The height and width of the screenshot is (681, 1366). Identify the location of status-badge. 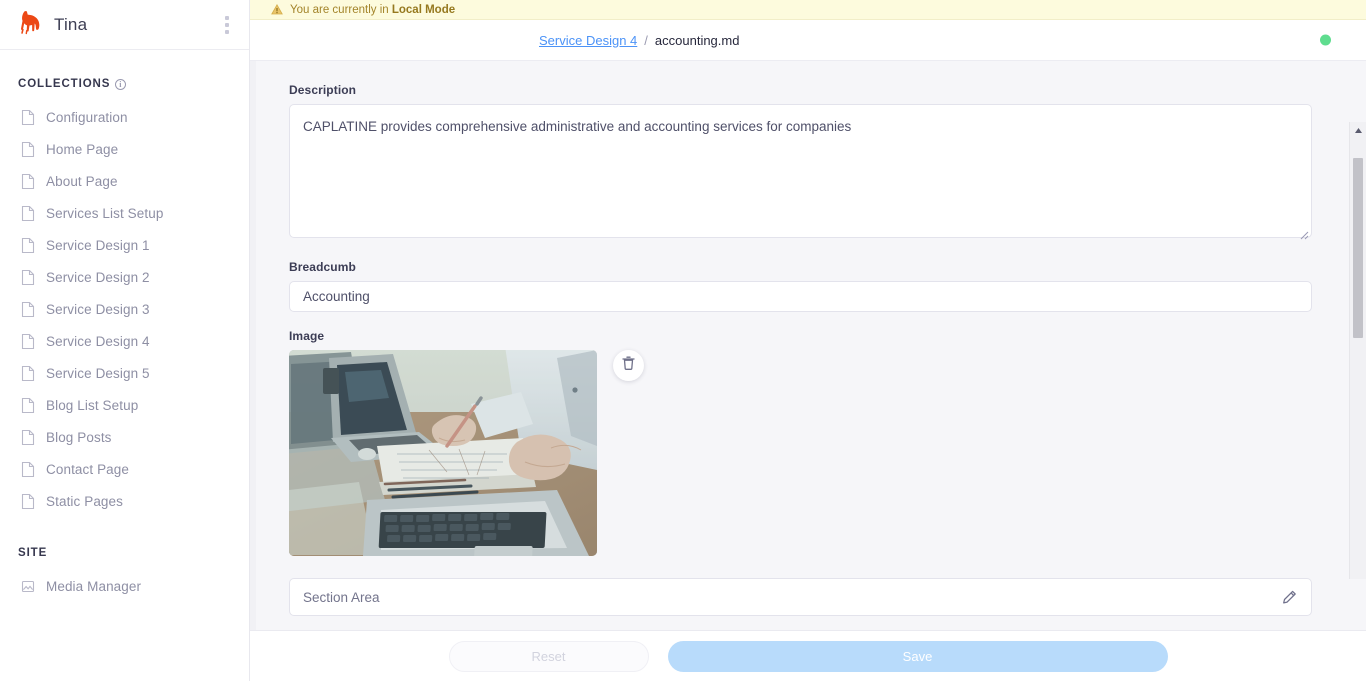
(1325, 40).